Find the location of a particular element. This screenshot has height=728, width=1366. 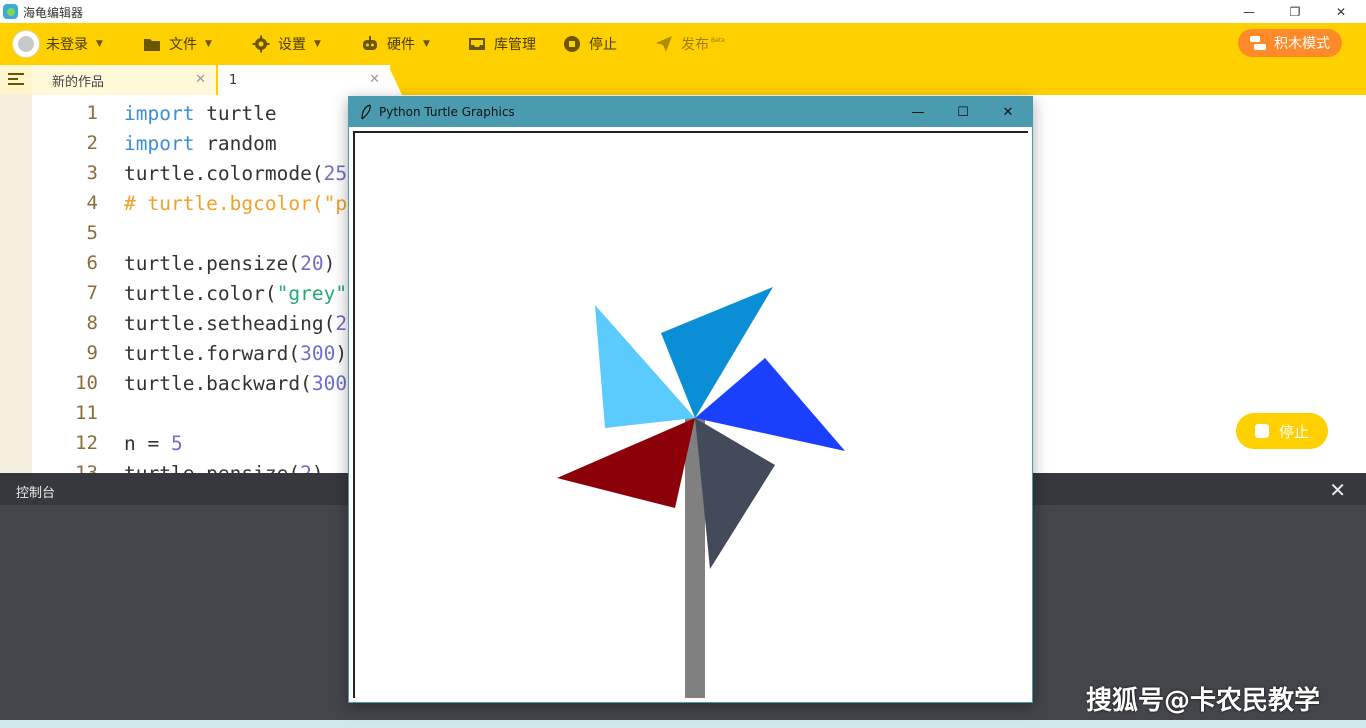

watermark: 搜狐号@卡农民教学 is located at coordinates (1203, 701).